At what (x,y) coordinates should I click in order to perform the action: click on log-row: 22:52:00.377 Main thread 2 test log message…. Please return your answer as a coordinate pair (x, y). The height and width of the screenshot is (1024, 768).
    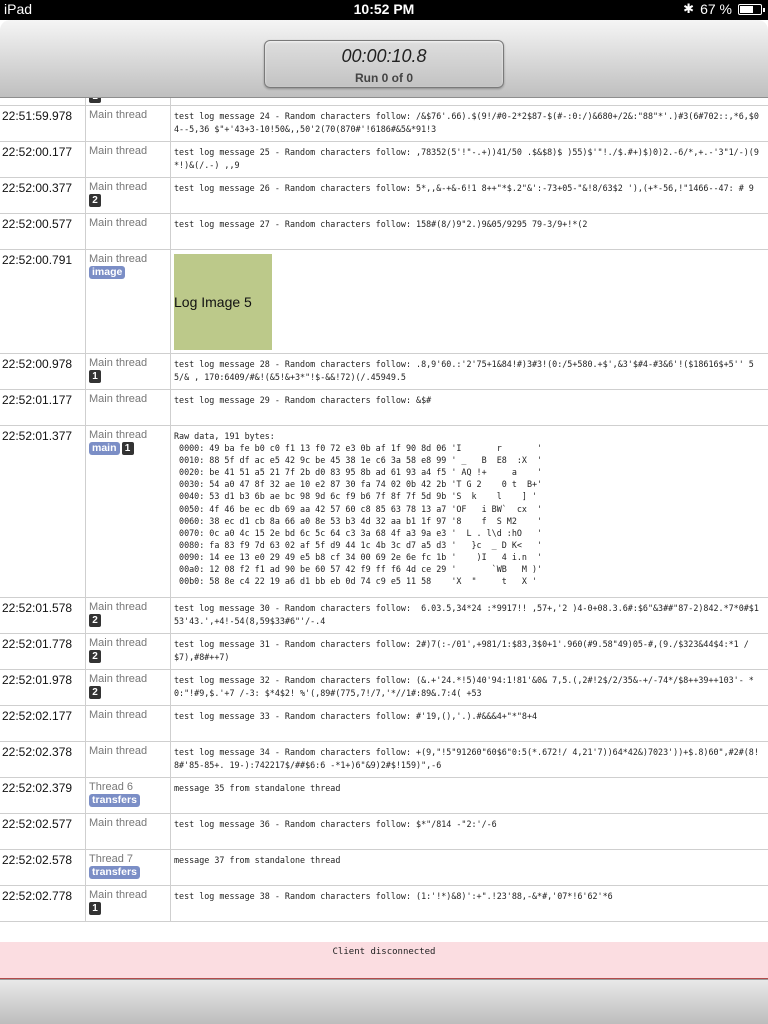
    Looking at the image, I should click on (384, 196).